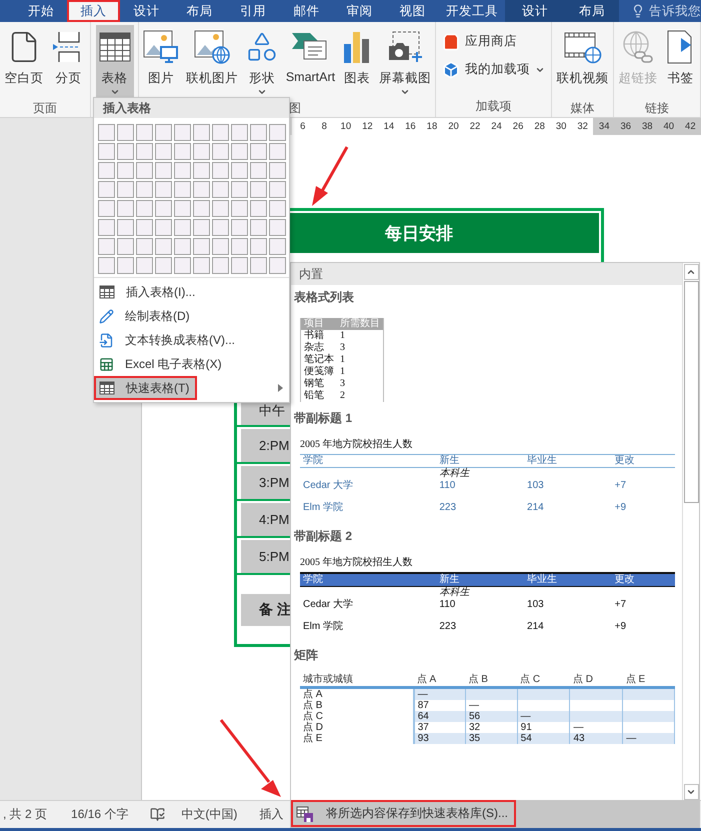 Image resolution: width=701 pixels, height=831 pixels. Describe the element at coordinates (691, 392) in the screenshot. I see `scrollbar-thumb` at that location.